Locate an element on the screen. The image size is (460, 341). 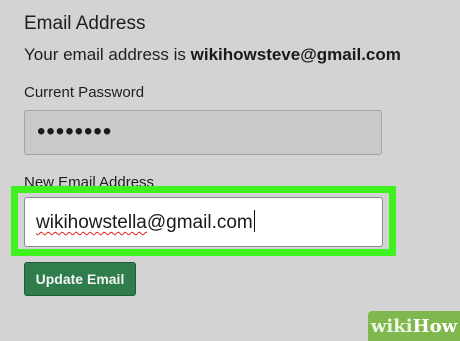
current-email-prefix: Your email address is is located at coordinates (107, 54).